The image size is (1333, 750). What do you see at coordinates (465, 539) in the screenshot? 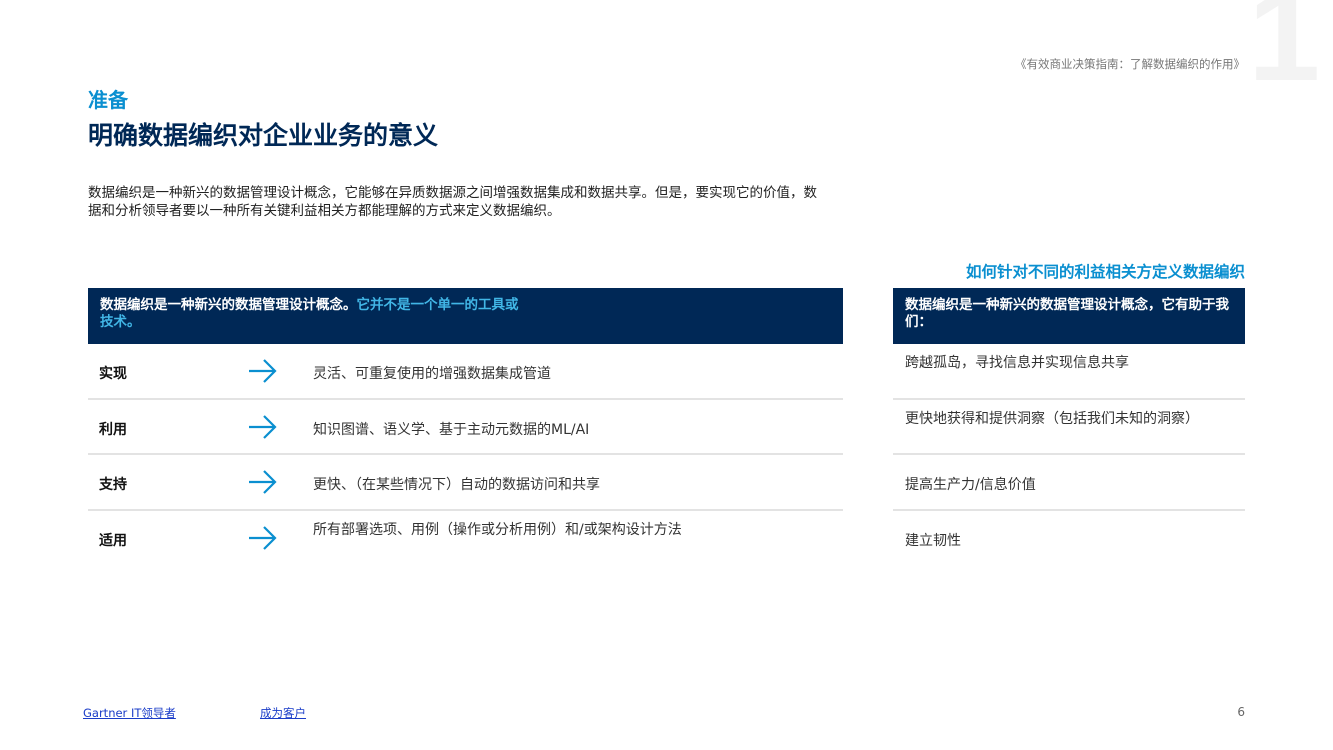
I see `table-row: 适用 所有部署选项、用例（操作或分析用例）和/或架构设计方法` at bounding box center [465, 539].